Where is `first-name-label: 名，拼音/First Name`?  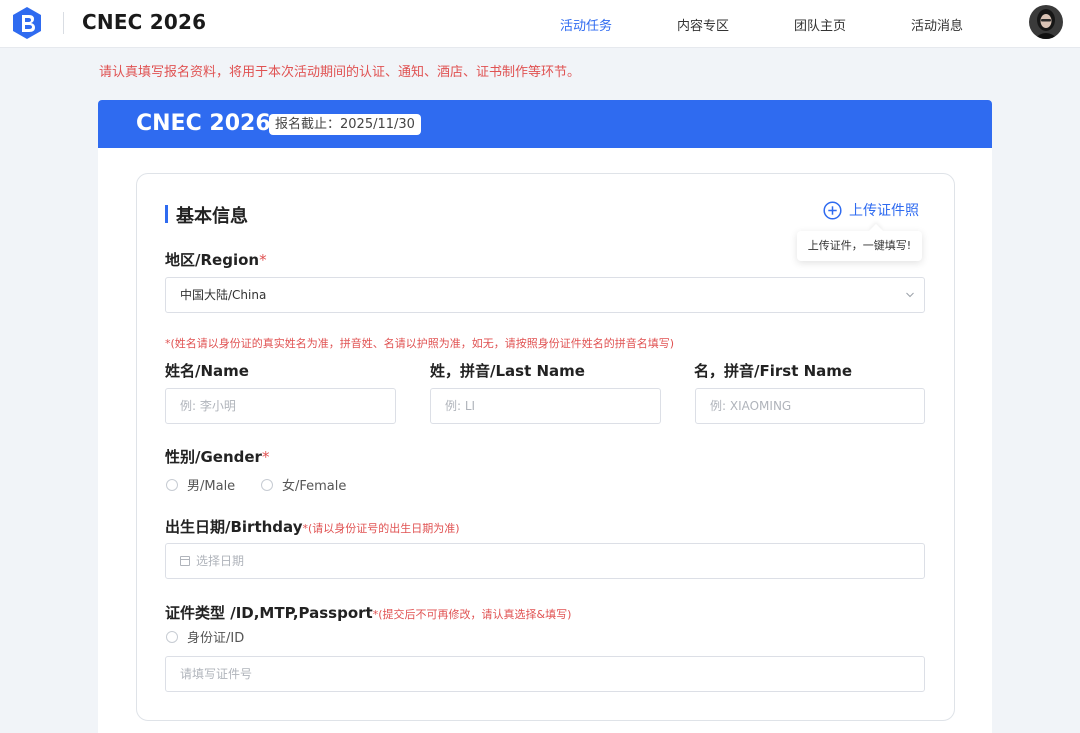 first-name-label: 名，拼音/First Name is located at coordinates (773, 371).